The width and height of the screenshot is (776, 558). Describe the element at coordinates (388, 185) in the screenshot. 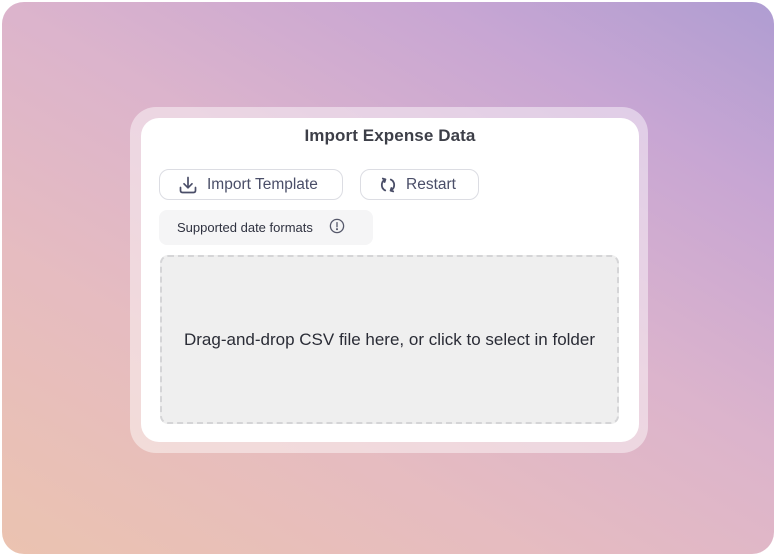

I see `refresh-icon` at that location.